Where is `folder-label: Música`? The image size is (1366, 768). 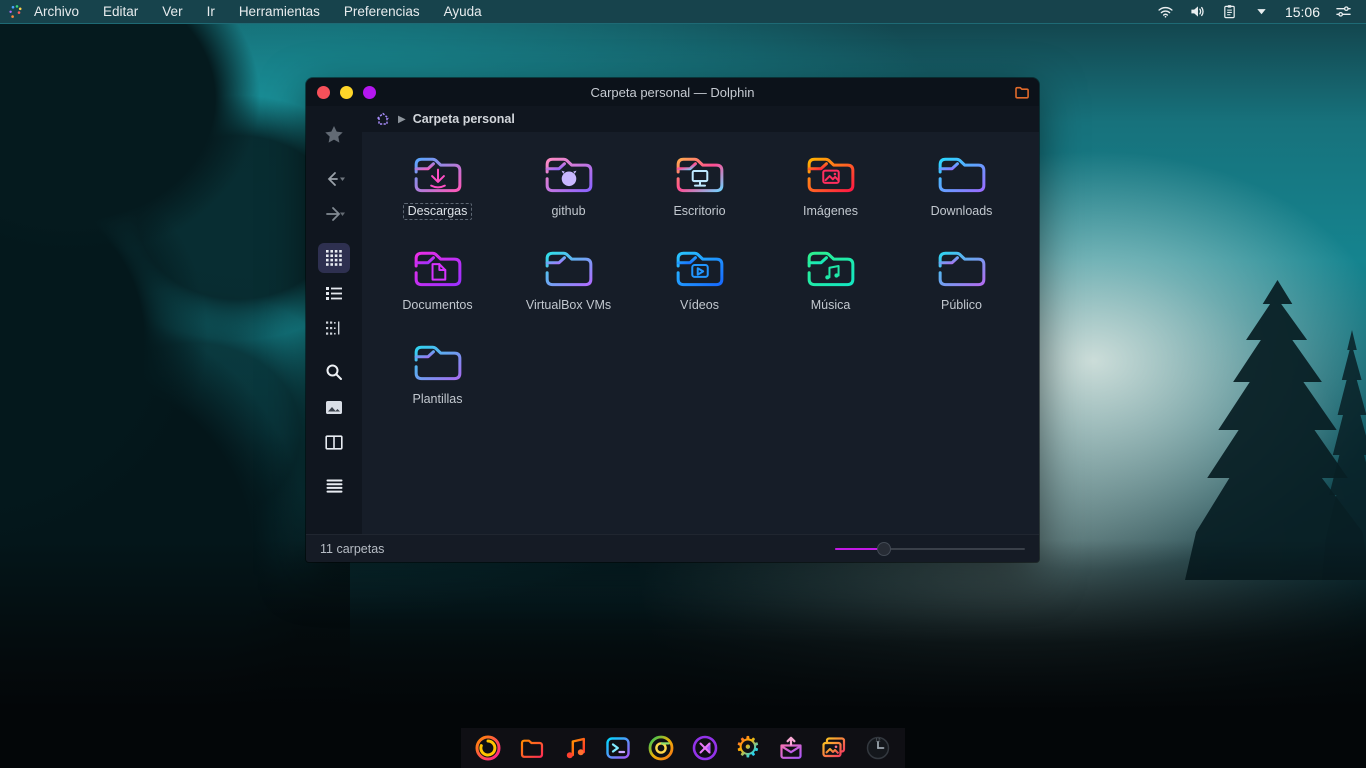
folder-label: Música is located at coordinates (830, 305).